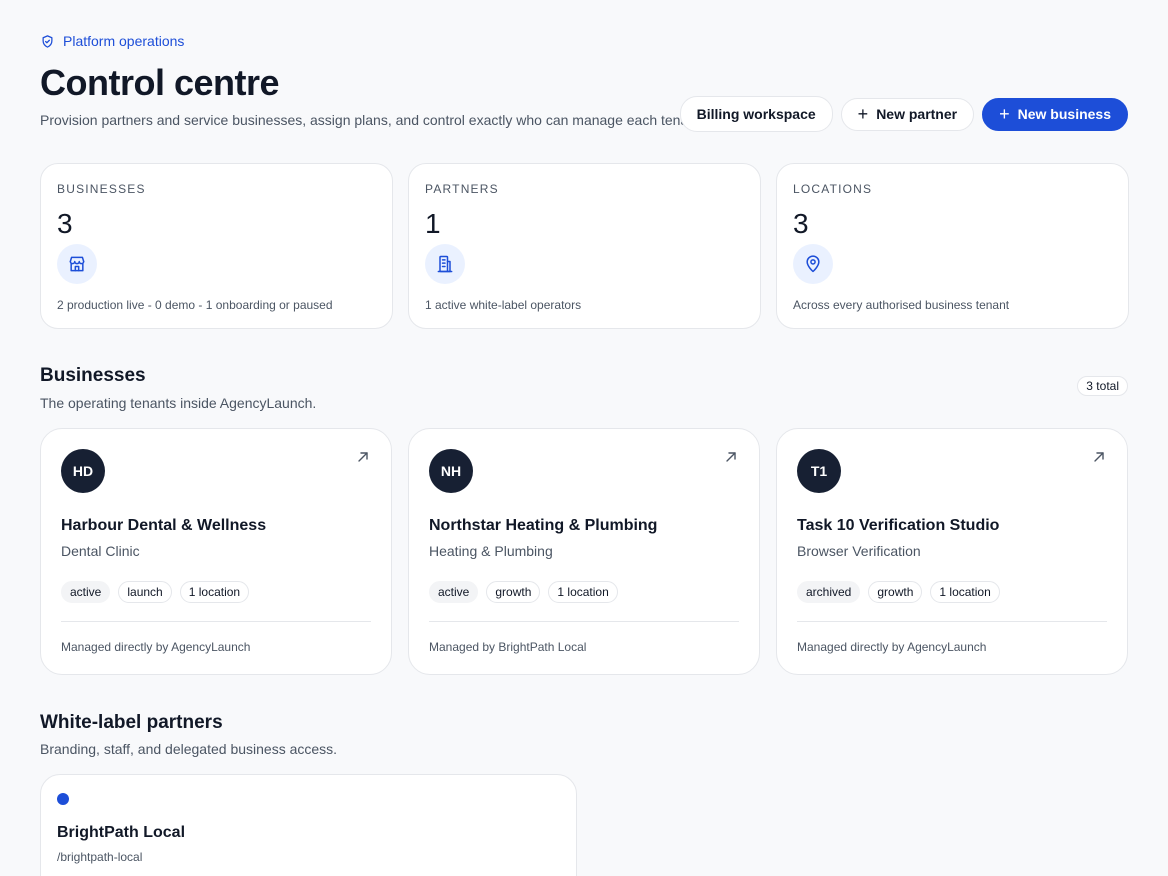 This screenshot has width=1168, height=876. Describe the element at coordinates (833, 189) in the screenshot. I see `stat-label: LOCATIONS` at that location.